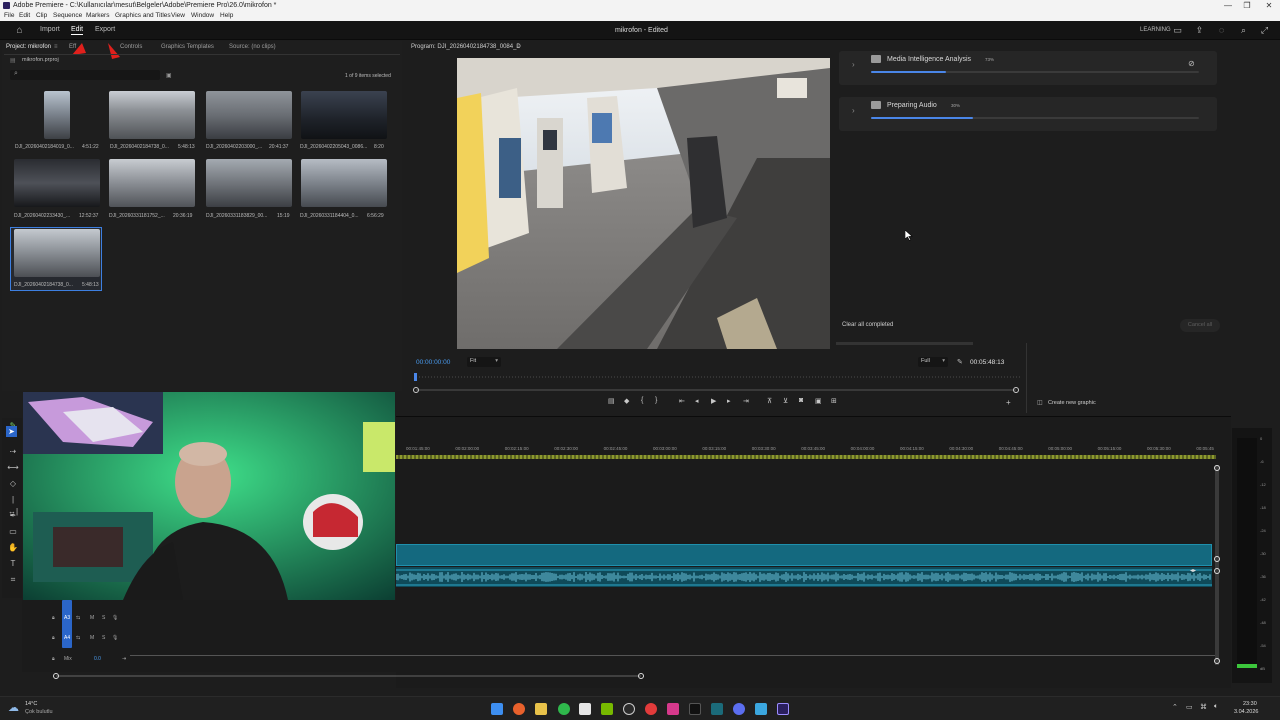  I want to click on program-scrubber, so click(718, 383).